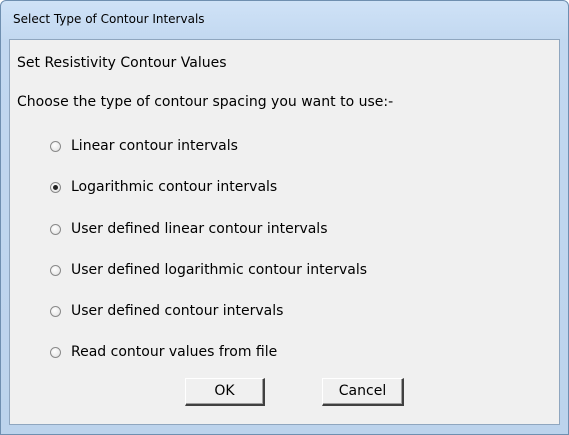 The height and width of the screenshot is (435, 569). I want to click on window-title: Select Type of Contour Intervals, so click(109, 19).